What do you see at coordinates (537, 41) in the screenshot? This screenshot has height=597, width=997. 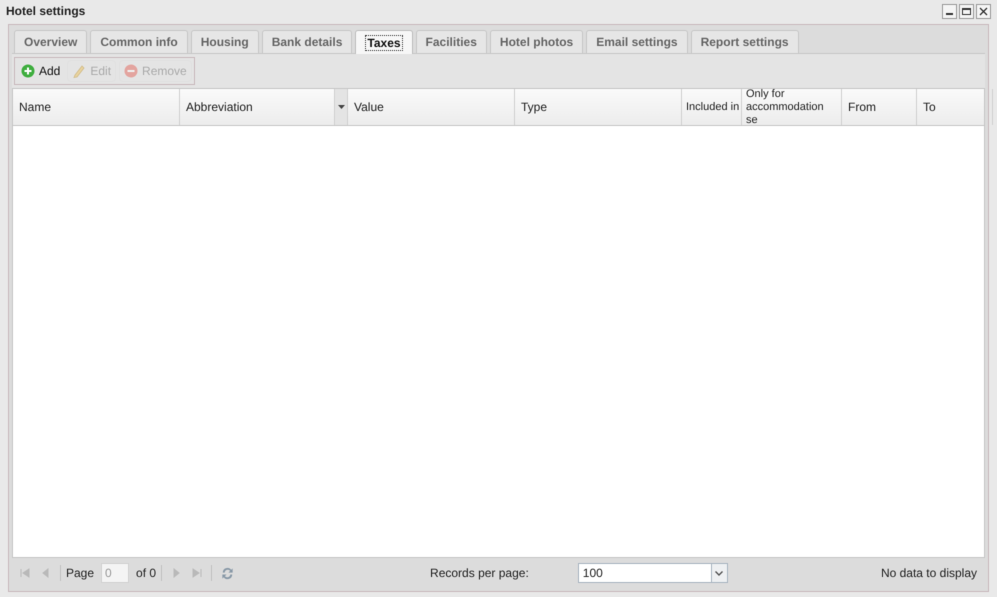 I see `tab: Hotel photos` at bounding box center [537, 41].